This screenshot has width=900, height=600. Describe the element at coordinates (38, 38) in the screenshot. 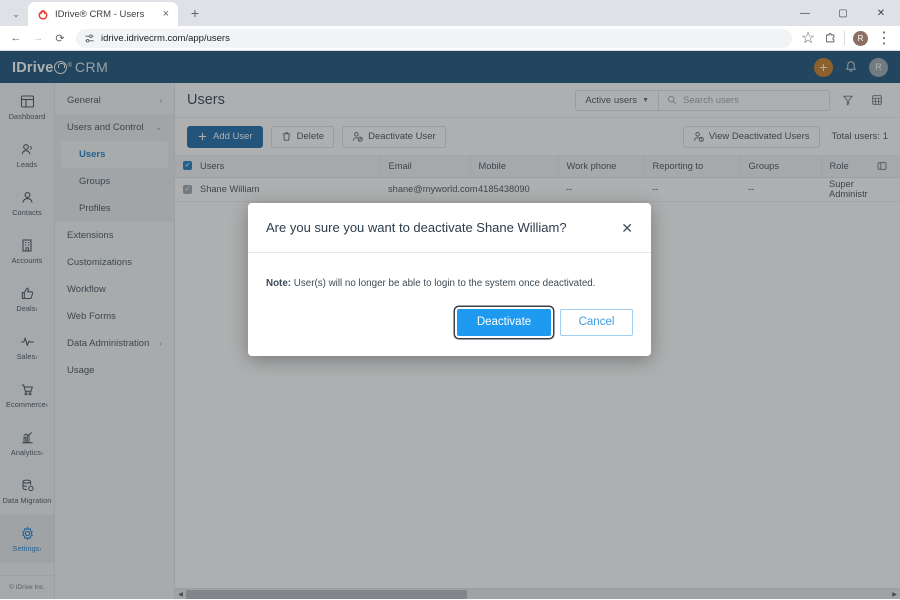

I see `forward-icon: →` at that location.